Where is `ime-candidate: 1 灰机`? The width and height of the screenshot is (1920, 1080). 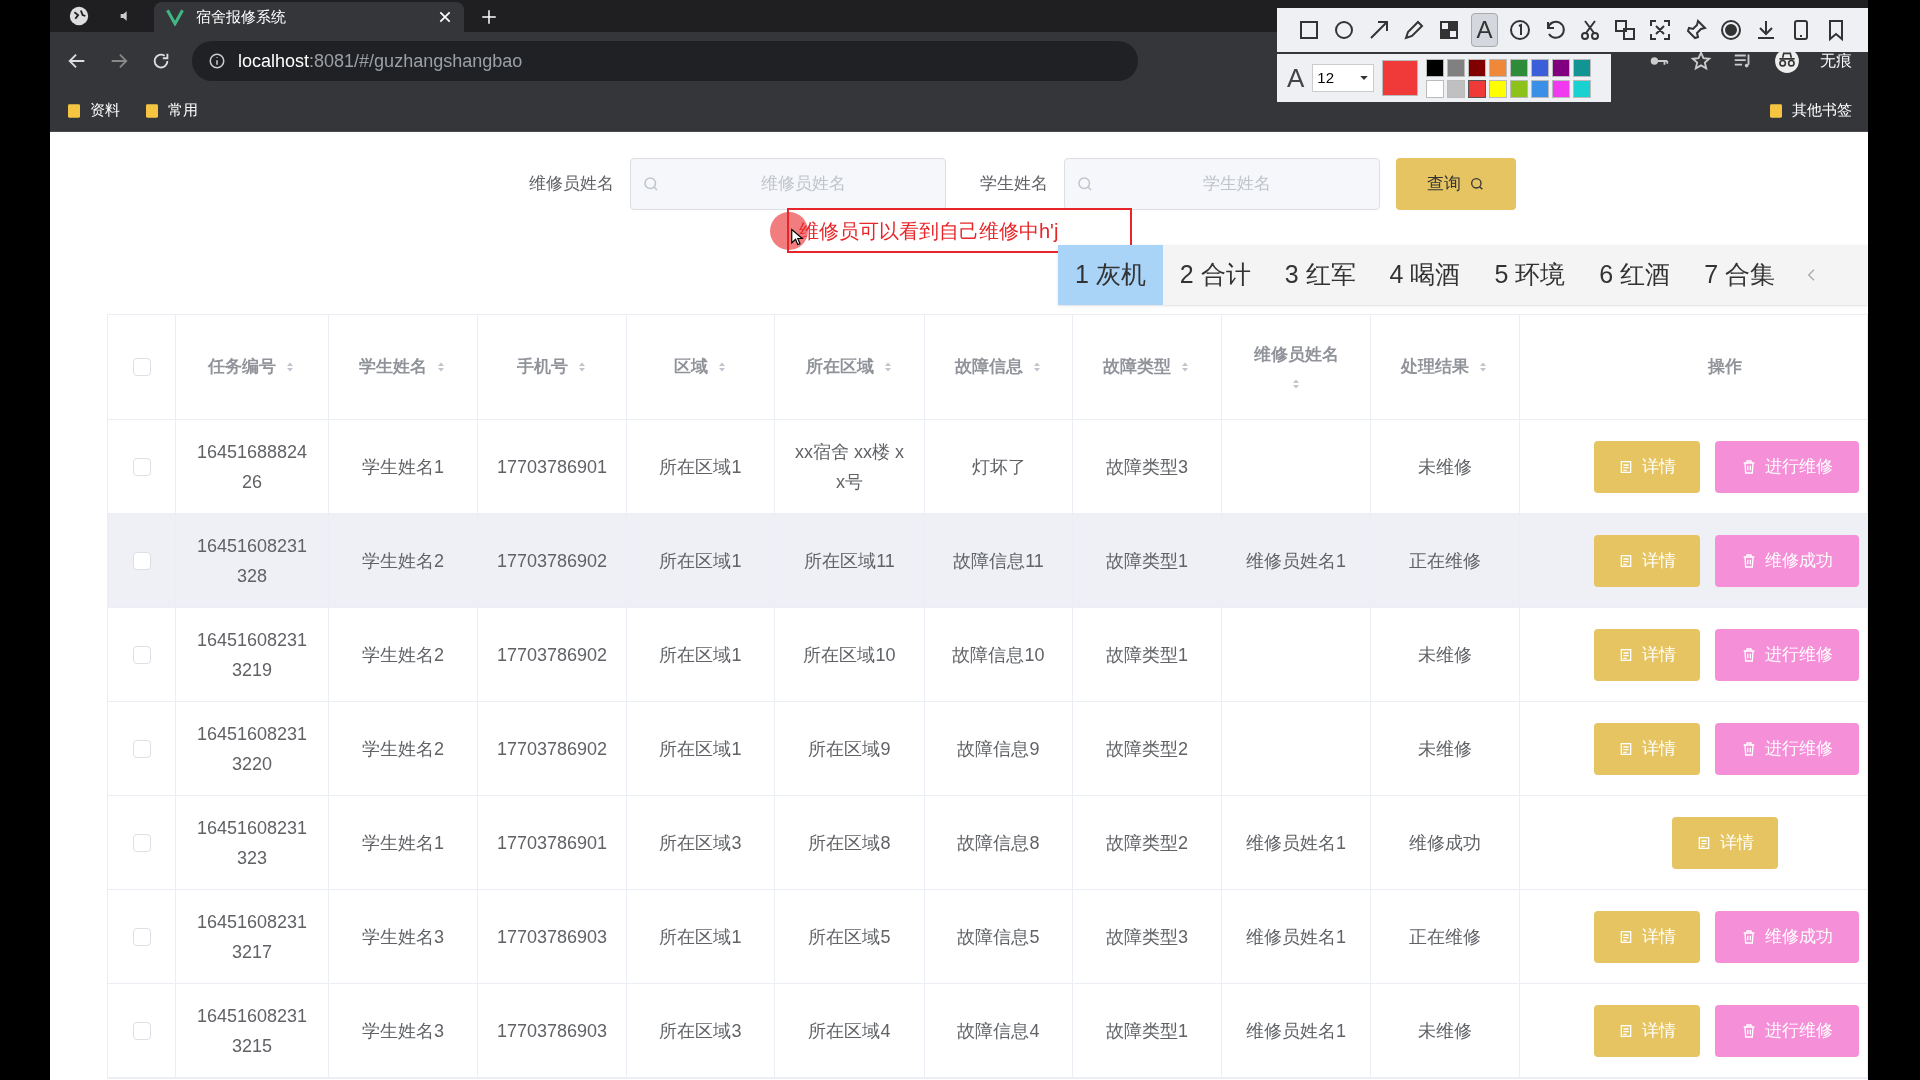
ime-candidate: 1 灰机 is located at coordinates (1110, 275).